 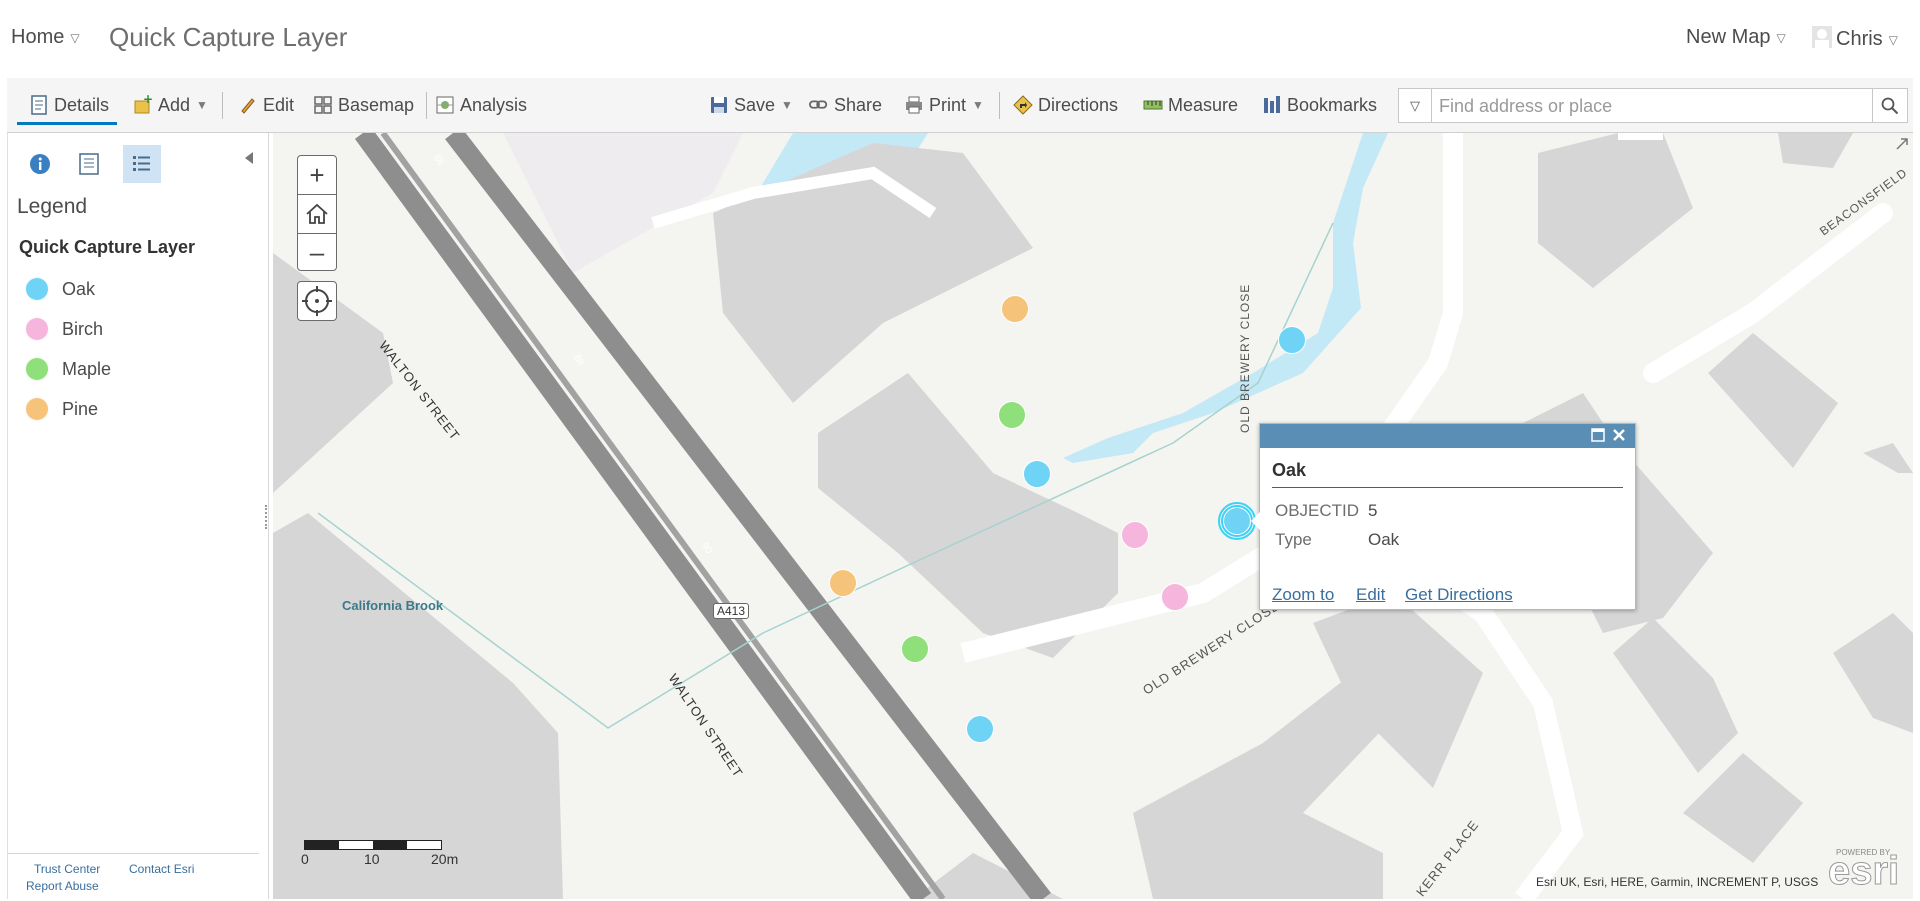 I want to click on contact-esri-link: Contact Esri, so click(x=161, y=869).